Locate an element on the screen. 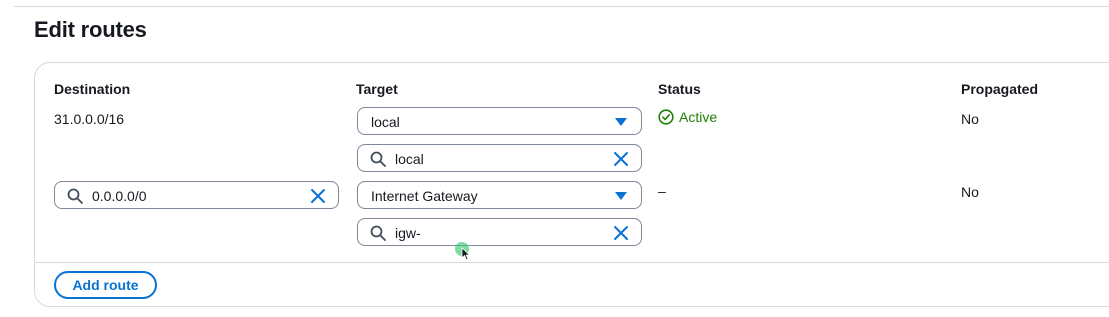  add-route-button: Add route is located at coordinates (105, 285).